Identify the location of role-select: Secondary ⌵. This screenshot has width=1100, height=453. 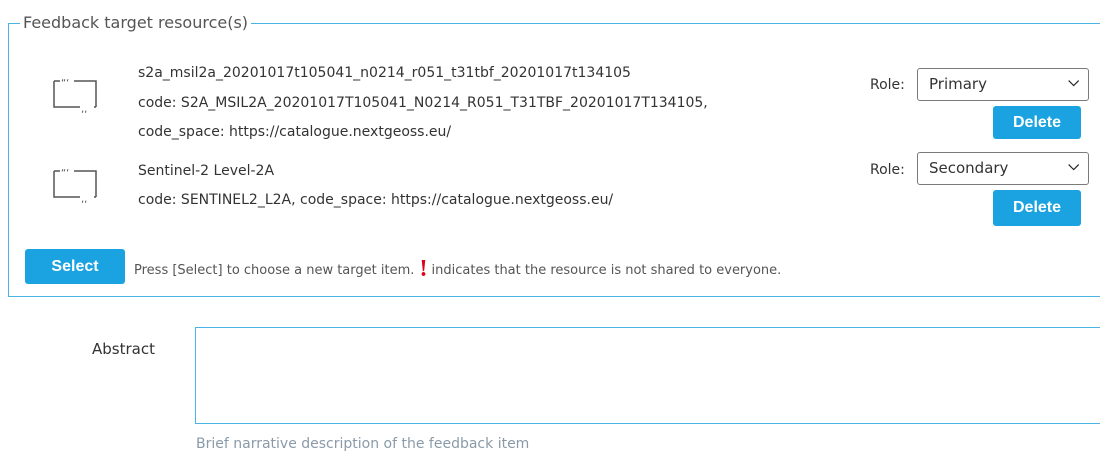
(1003, 168).